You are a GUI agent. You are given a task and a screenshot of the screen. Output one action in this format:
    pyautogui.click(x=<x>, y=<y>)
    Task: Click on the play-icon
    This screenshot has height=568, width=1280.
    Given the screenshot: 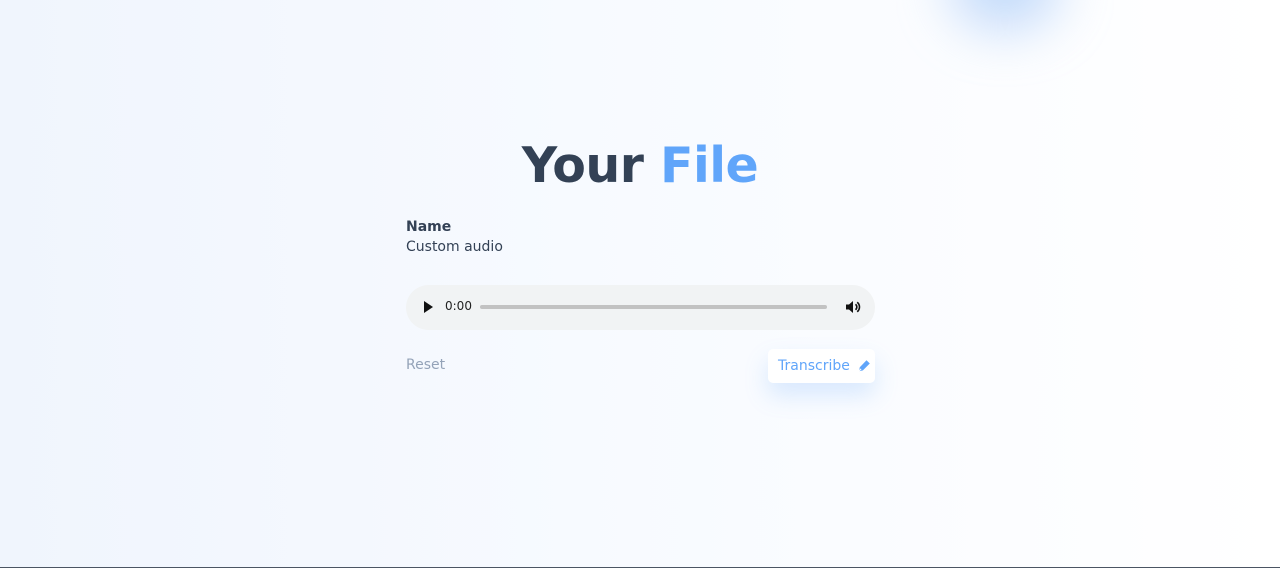 What is the action you would take?
    pyautogui.click(x=428, y=307)
    